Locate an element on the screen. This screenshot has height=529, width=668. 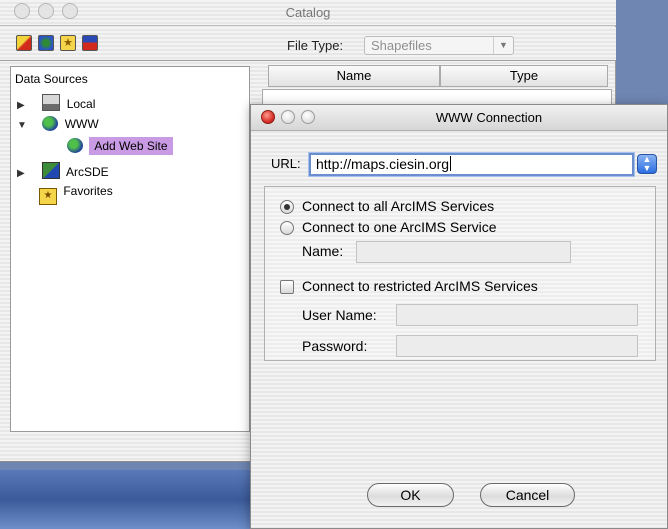
ok-button: OK is located at coordinates (410, 495).